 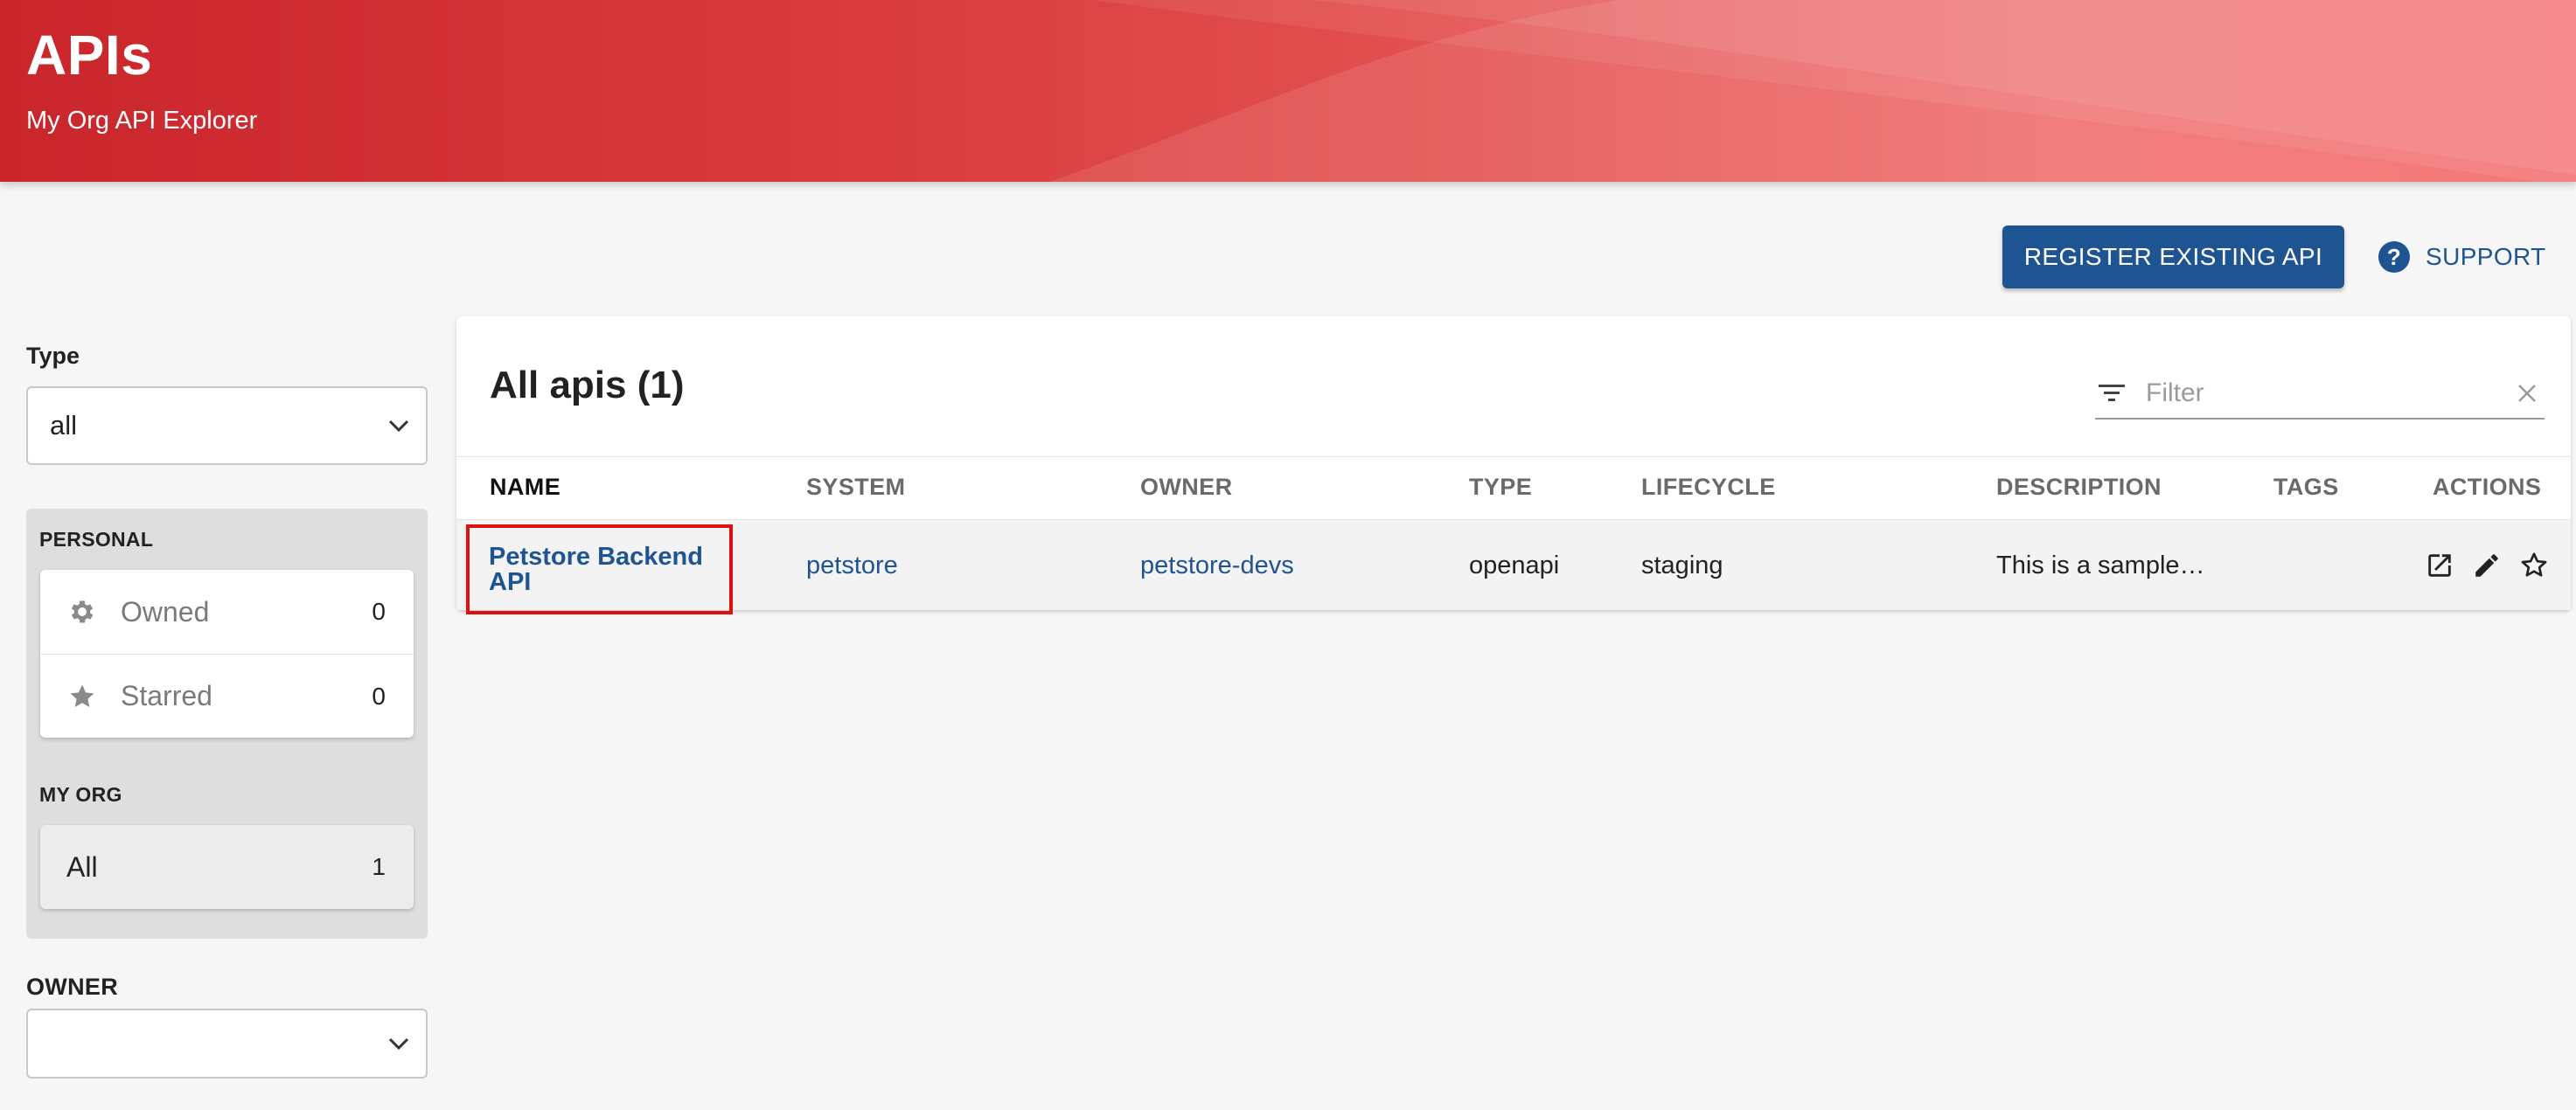 I want to click on filter-owned-count: 0, so click(x=379, y=611).